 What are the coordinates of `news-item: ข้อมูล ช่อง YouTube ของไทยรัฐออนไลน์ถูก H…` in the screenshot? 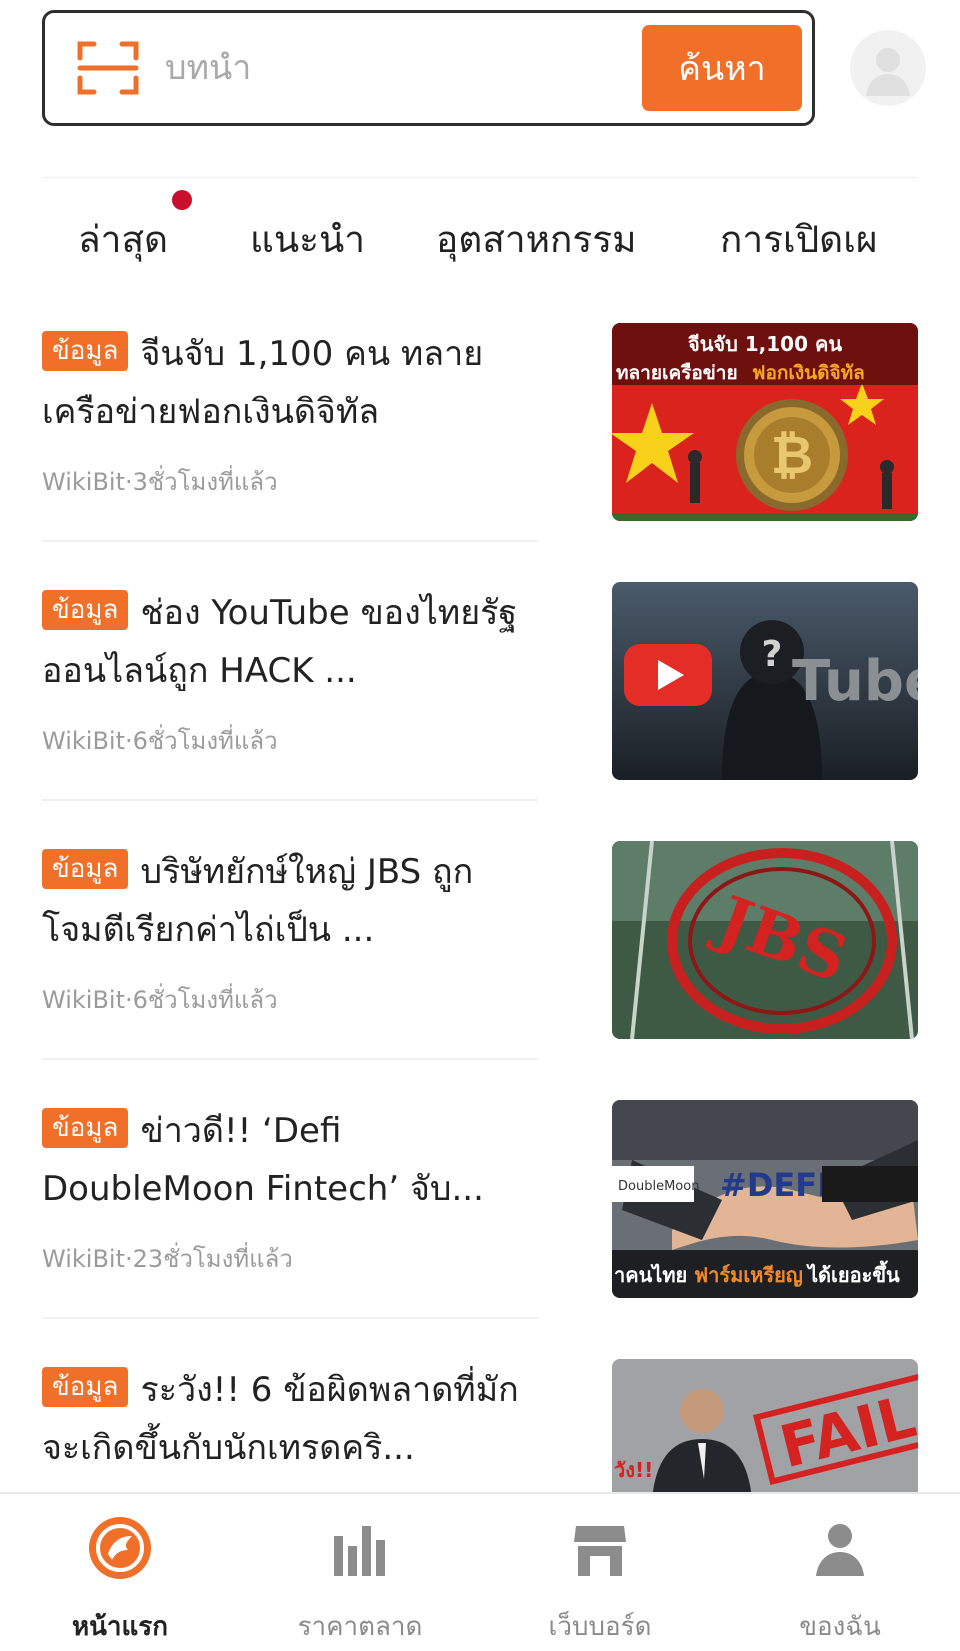 It's located at (480, 688).